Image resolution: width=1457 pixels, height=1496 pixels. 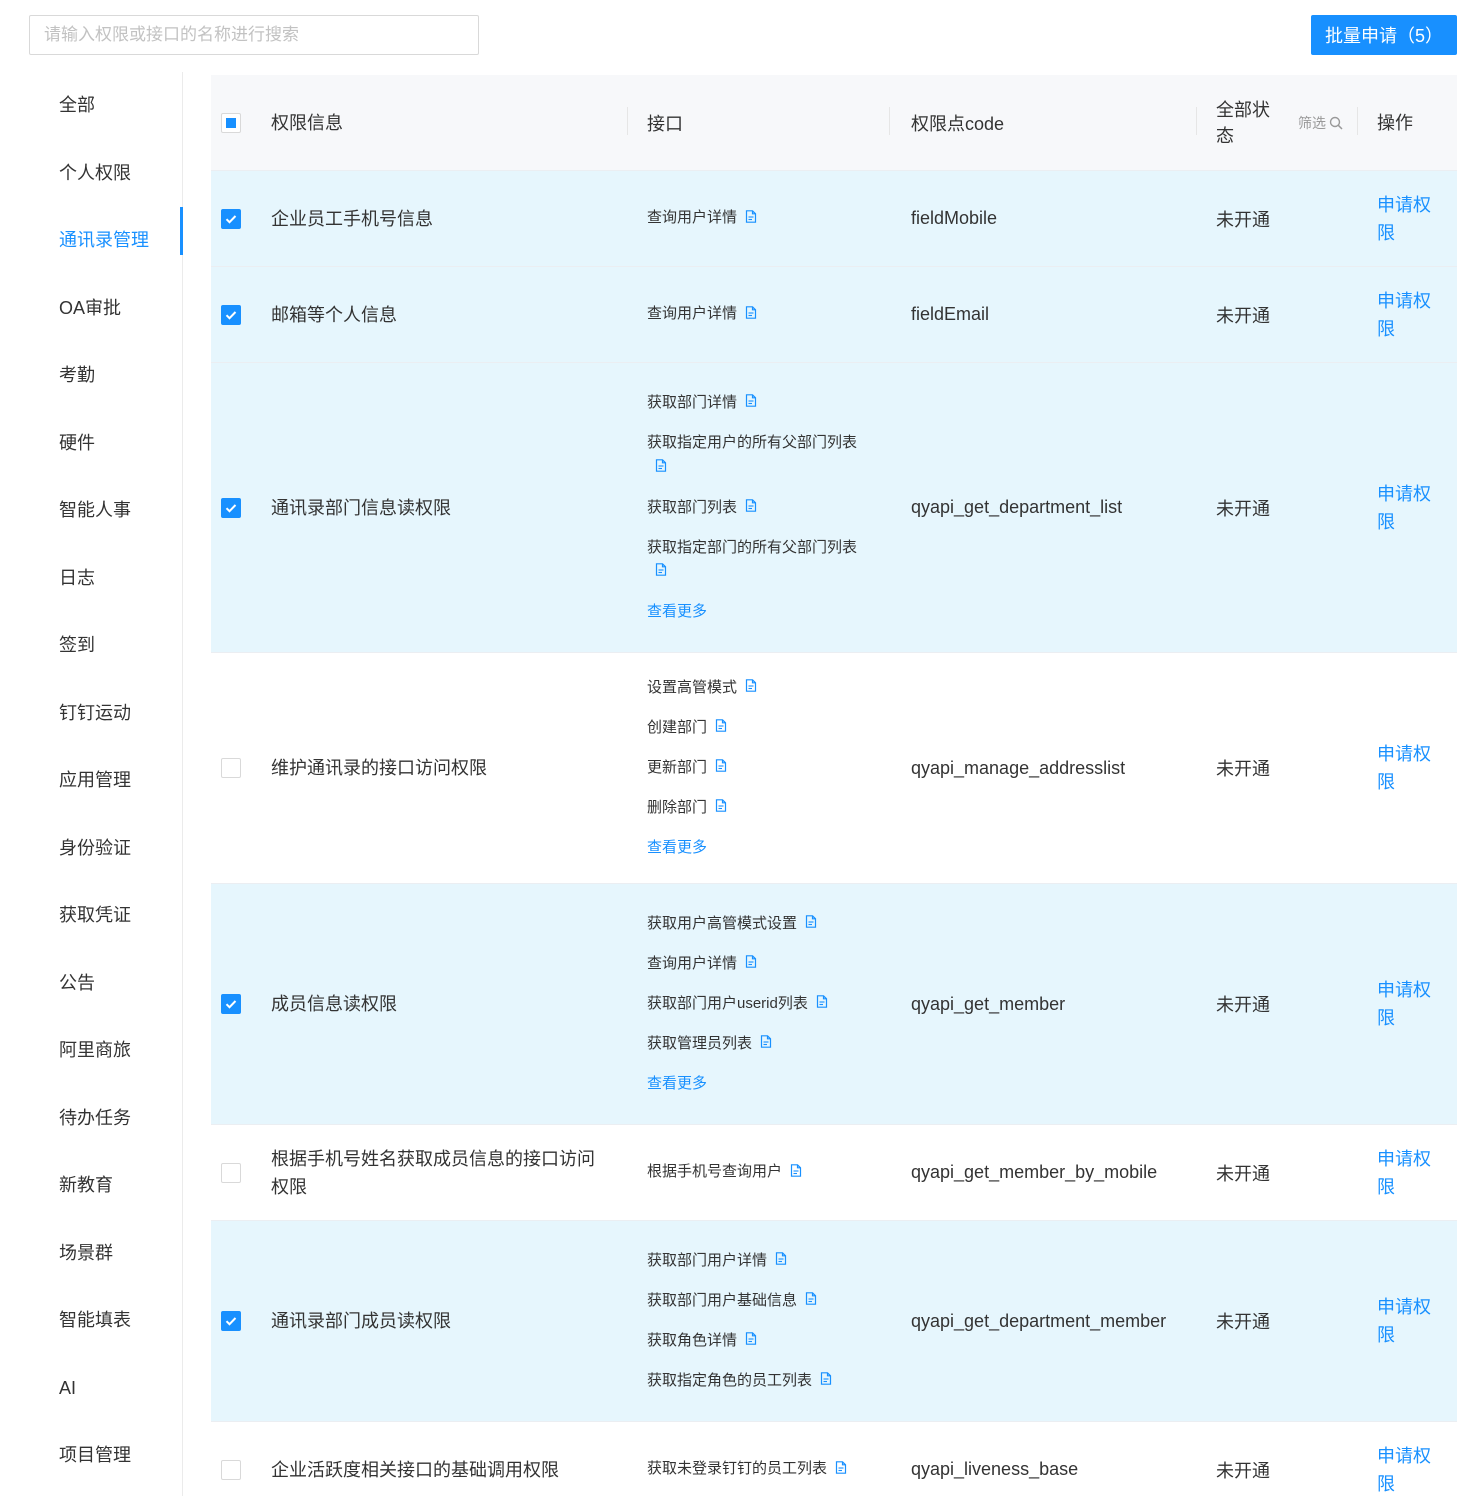 What do you see at coordinates (91, 174) in the screenshot?
I see `sidebar-item: 个人权限` at bounding box center [91, 174].